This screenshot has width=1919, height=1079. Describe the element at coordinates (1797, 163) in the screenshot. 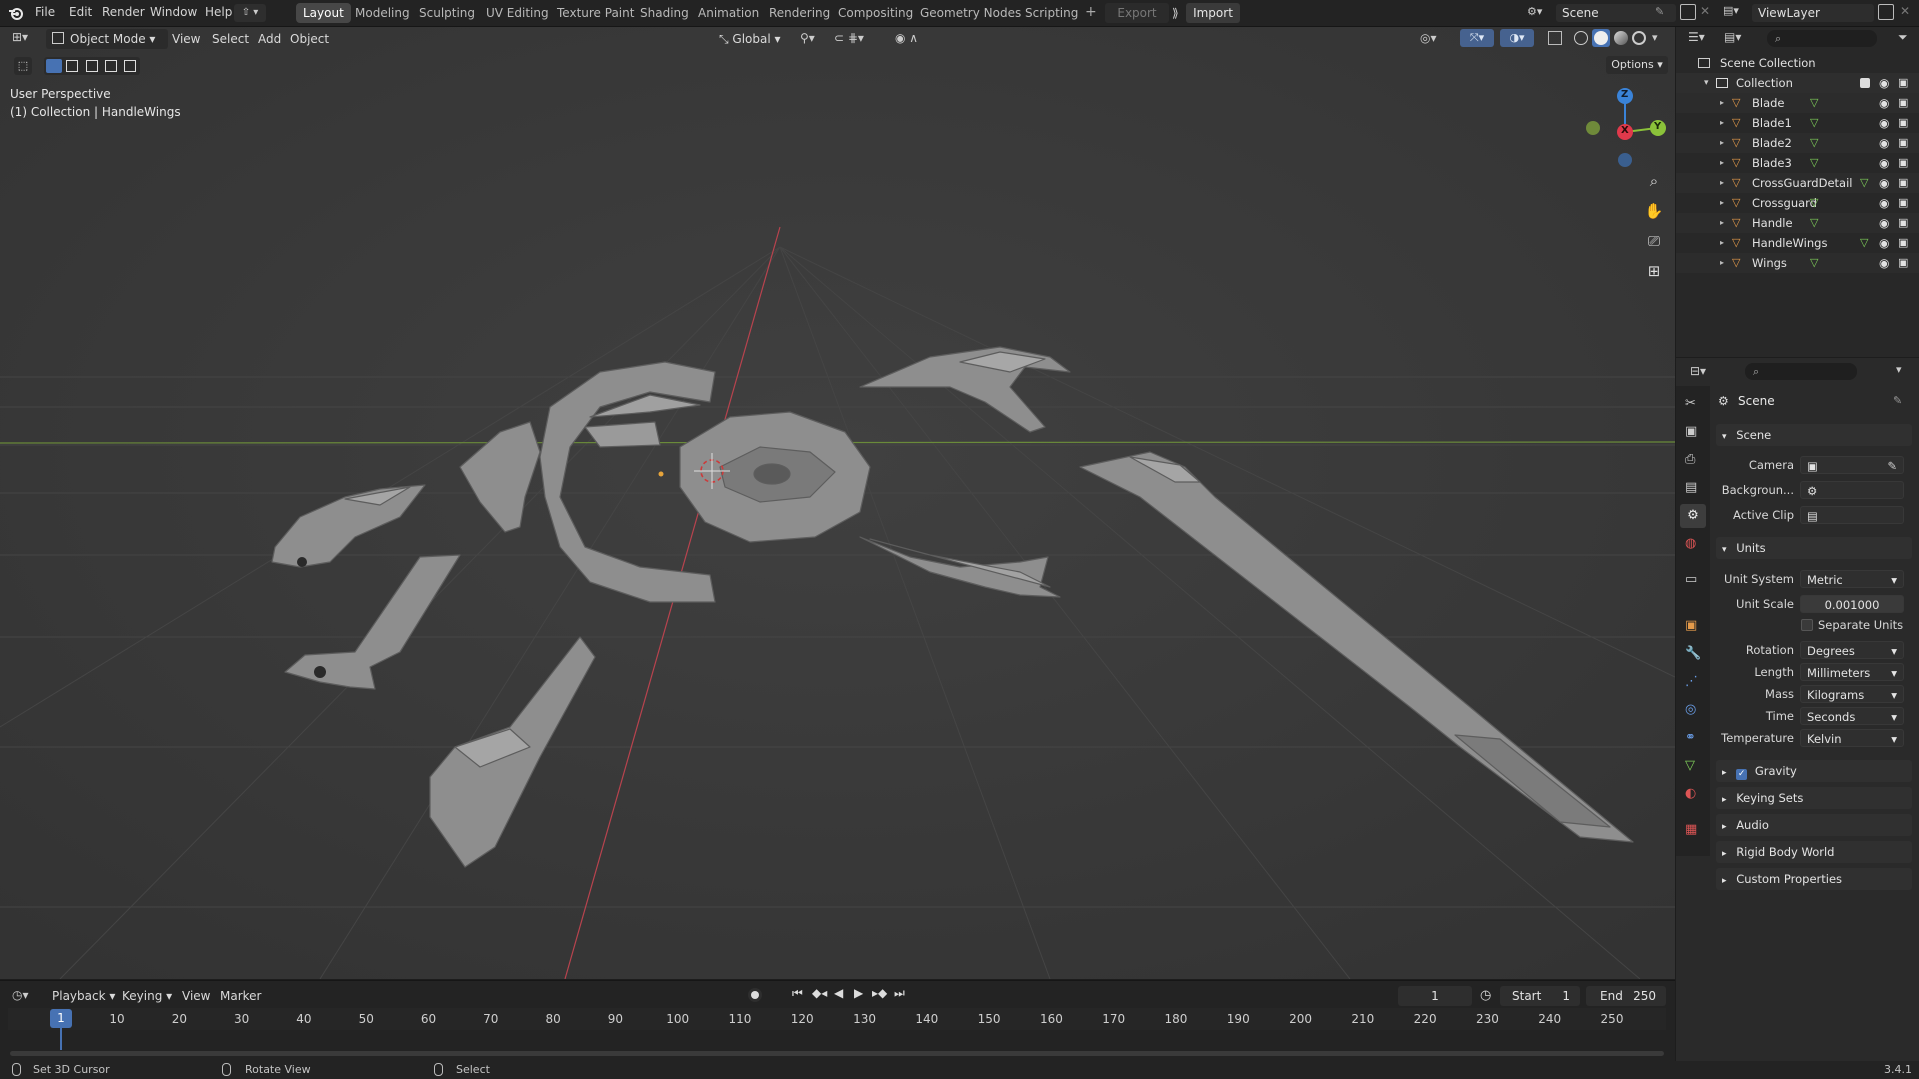

I see `outliner-object-row: ▸ ▽ Blade3 ▽ ◉ ▣` at that location.